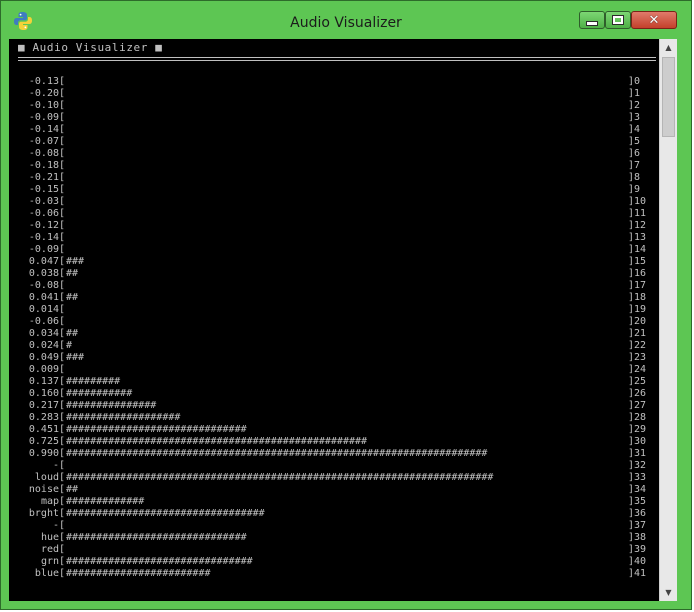 This screenshot has width=694, height=612. Describe the element at coordinates (618, 20) in the screenshot. I see `maximize-button` at that location.